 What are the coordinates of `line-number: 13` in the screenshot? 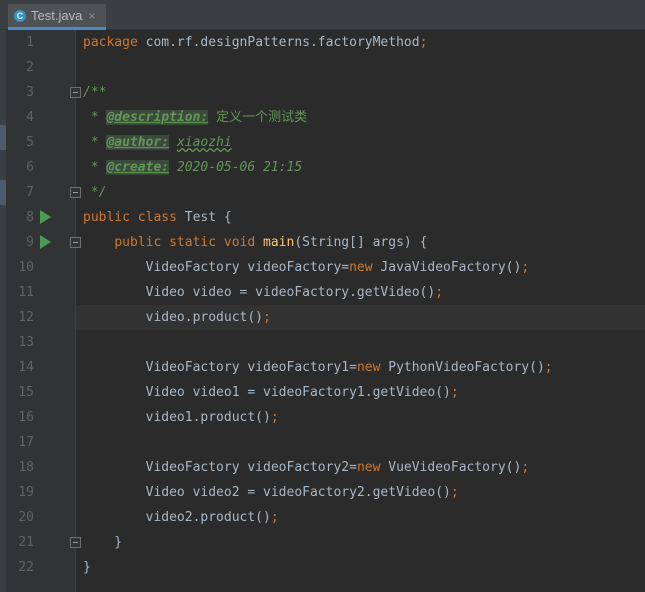 It's located at (26, 342).